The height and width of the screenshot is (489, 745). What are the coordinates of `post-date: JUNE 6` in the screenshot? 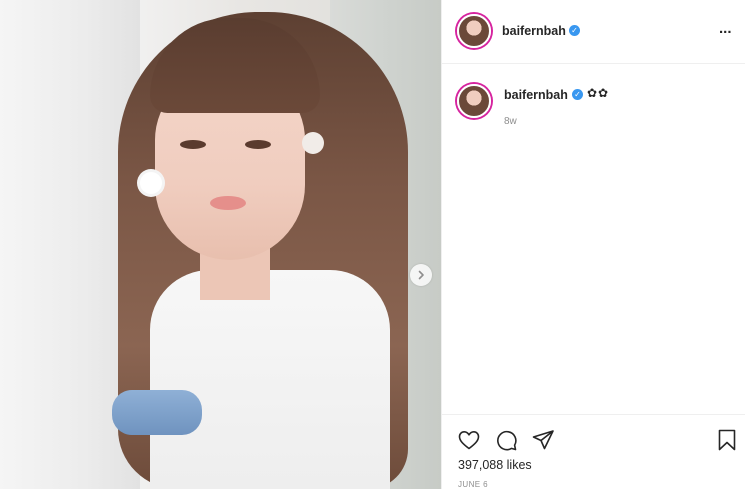 It's located at (473, 484).